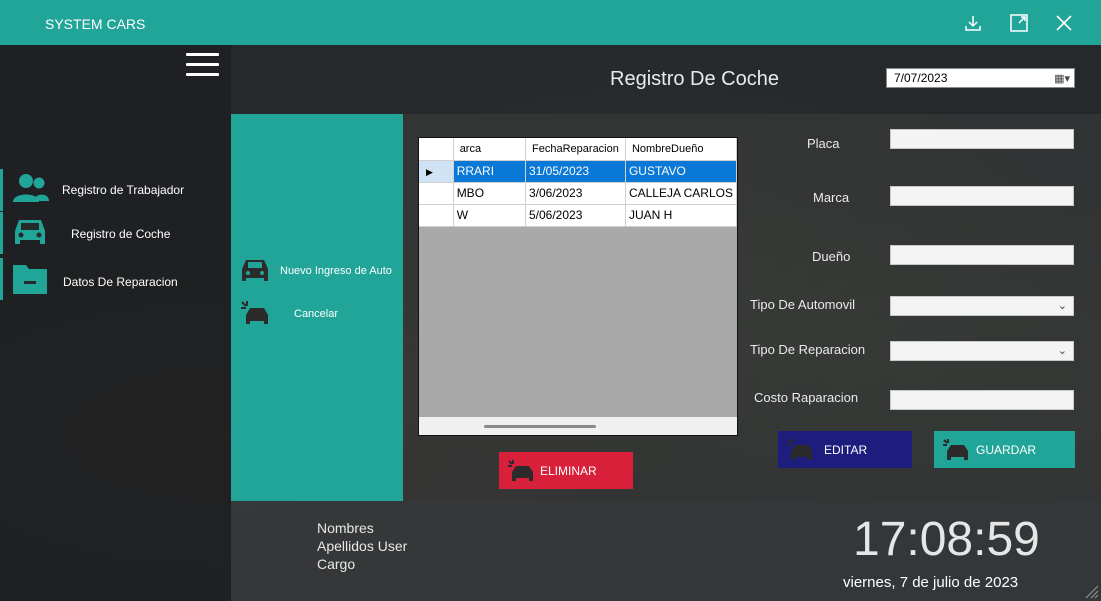 The width and height of the screenshot is (1101, 601). What do you see at coordinates (694, 79) in the screenshot?
I see `page-title: Registro De Coche` at bounding box center [694, 79].